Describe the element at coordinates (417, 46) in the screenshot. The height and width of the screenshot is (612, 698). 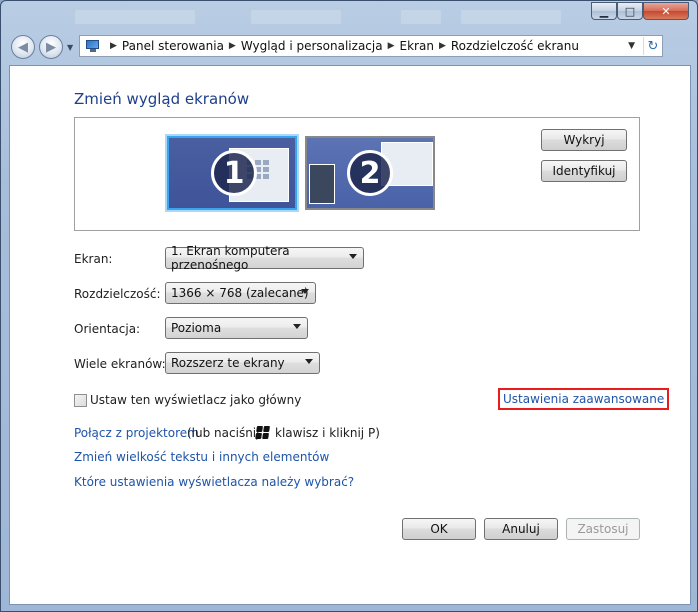
I see `breadcrumb-display: Ekran` at that location.